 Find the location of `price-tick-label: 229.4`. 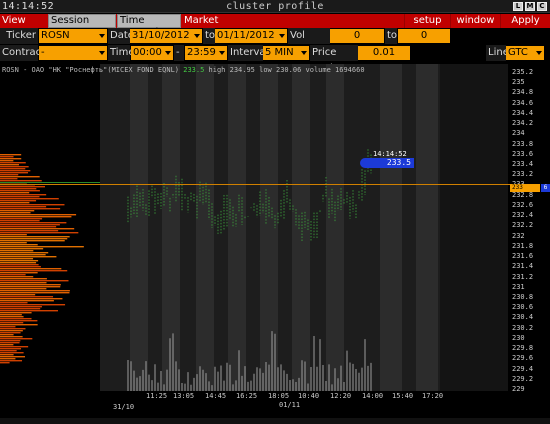

price-tick-label: 229.4 is located at coordinates (523, 368).